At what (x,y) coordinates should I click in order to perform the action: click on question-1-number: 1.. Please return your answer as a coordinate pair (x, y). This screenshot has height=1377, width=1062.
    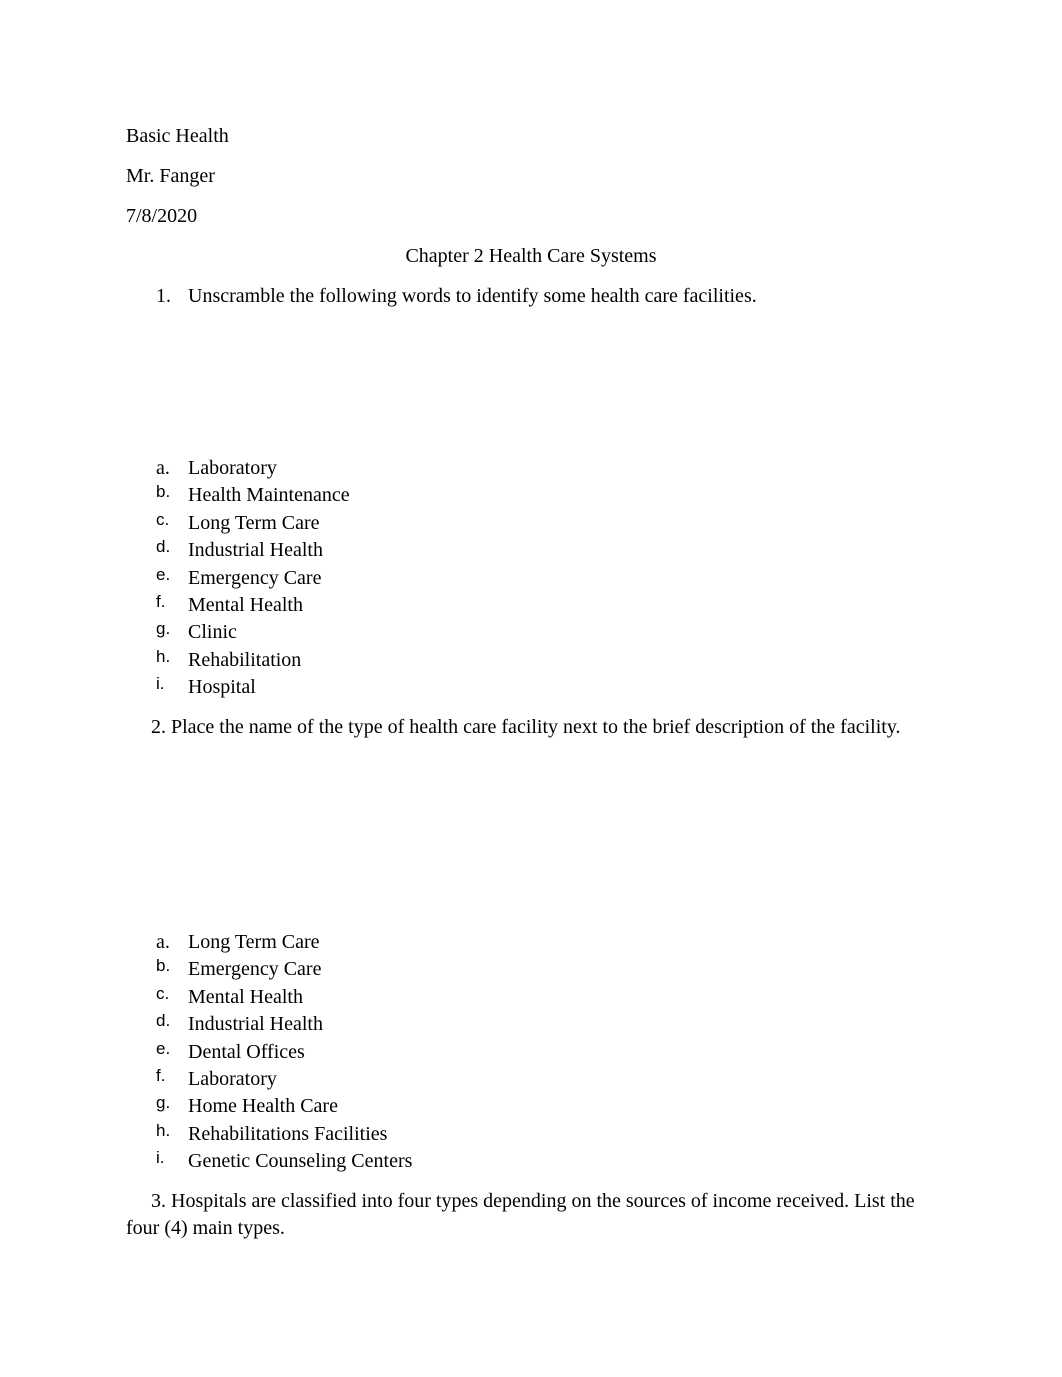
    Looking at the image, I should click on (163, 296).